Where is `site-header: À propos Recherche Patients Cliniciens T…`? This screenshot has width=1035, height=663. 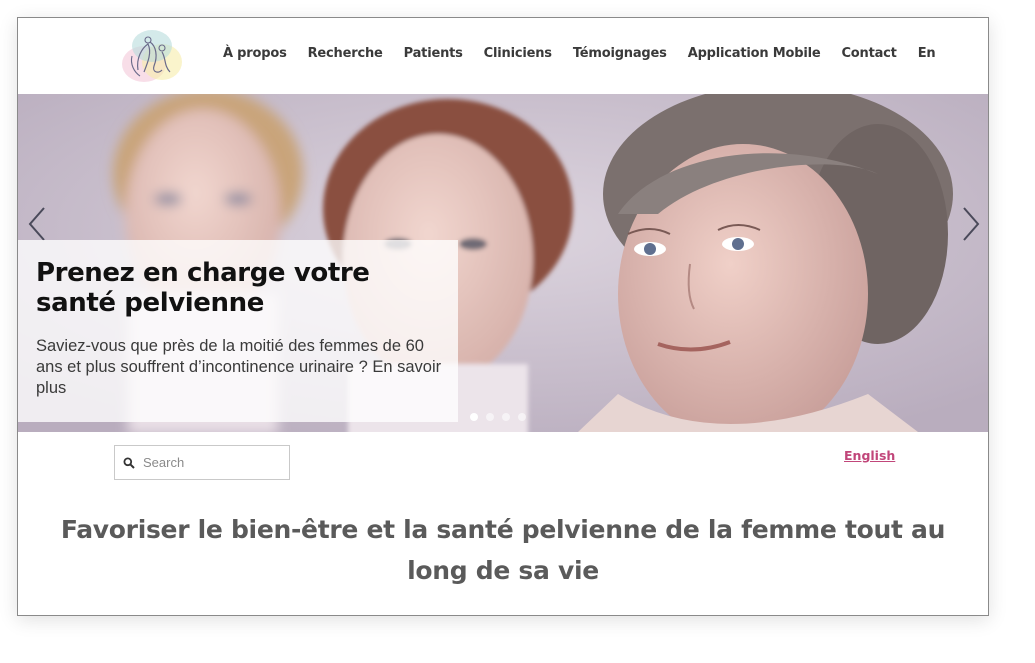 site-header: À propos Recherche Patients Cliniciens T… is located at coordinates (503, 56).